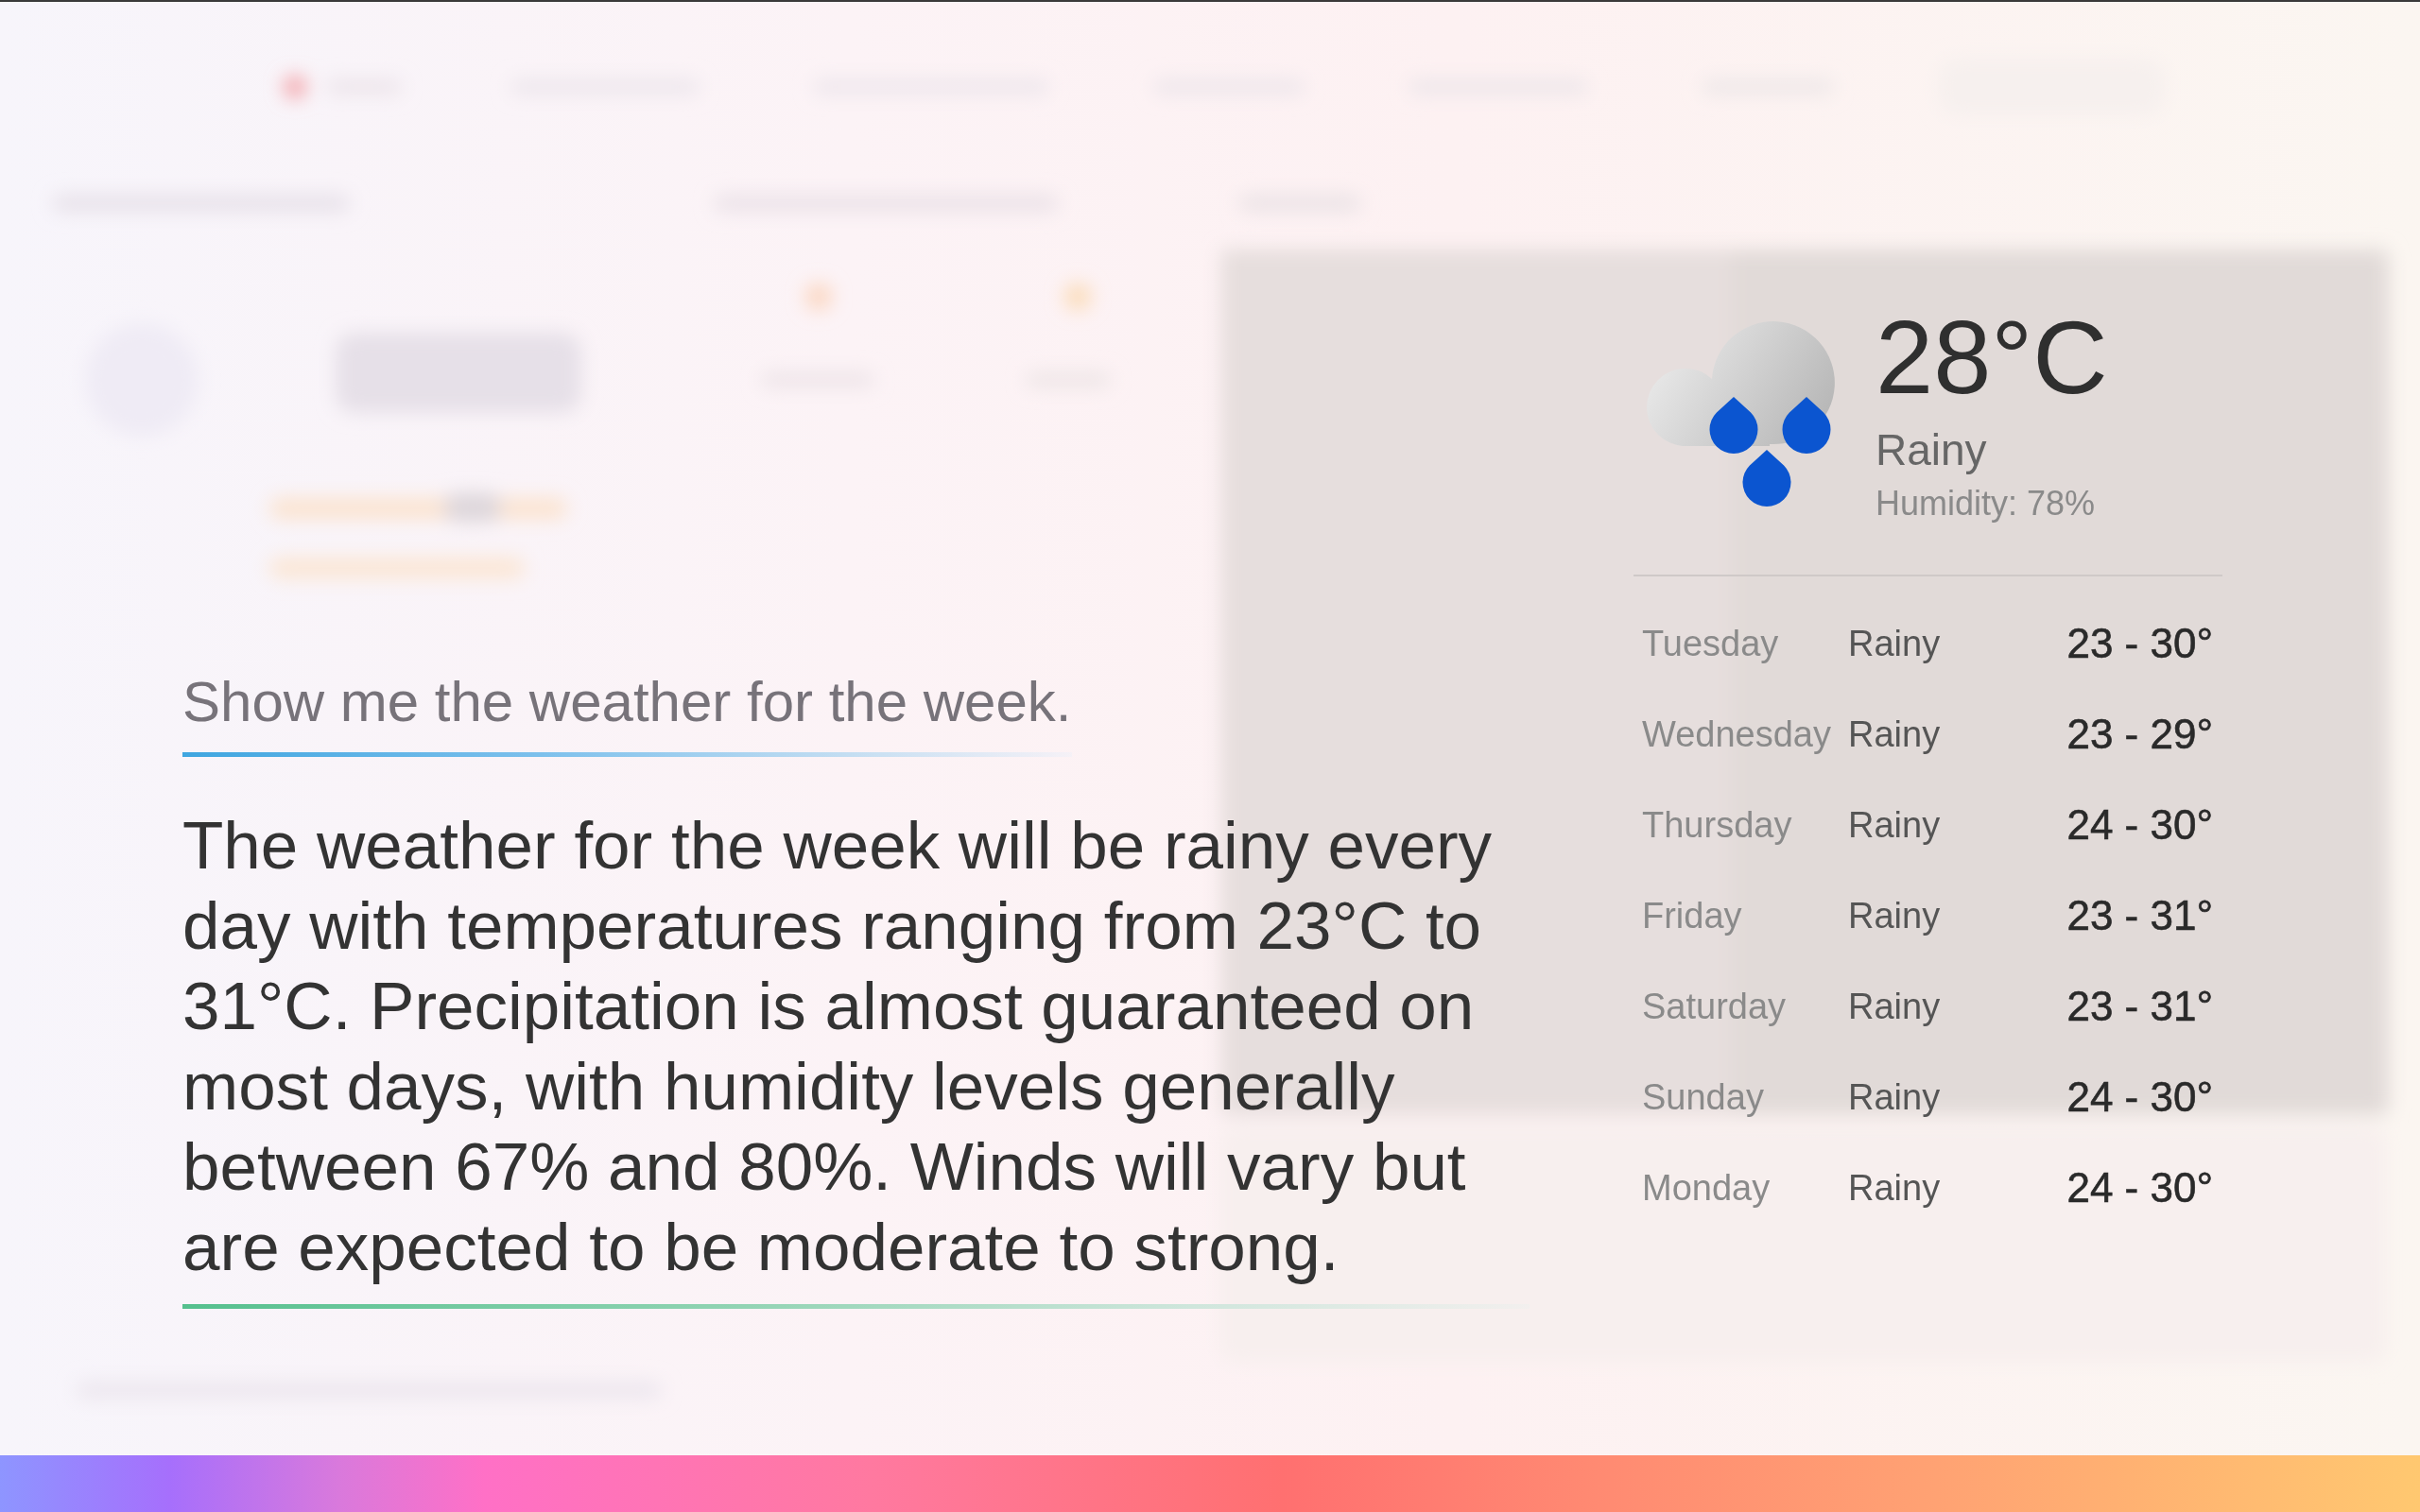 The height and width of the screenshot is (1512, 2420). I want to click on query-text: Show me the weather for the week., so click(627, 702).